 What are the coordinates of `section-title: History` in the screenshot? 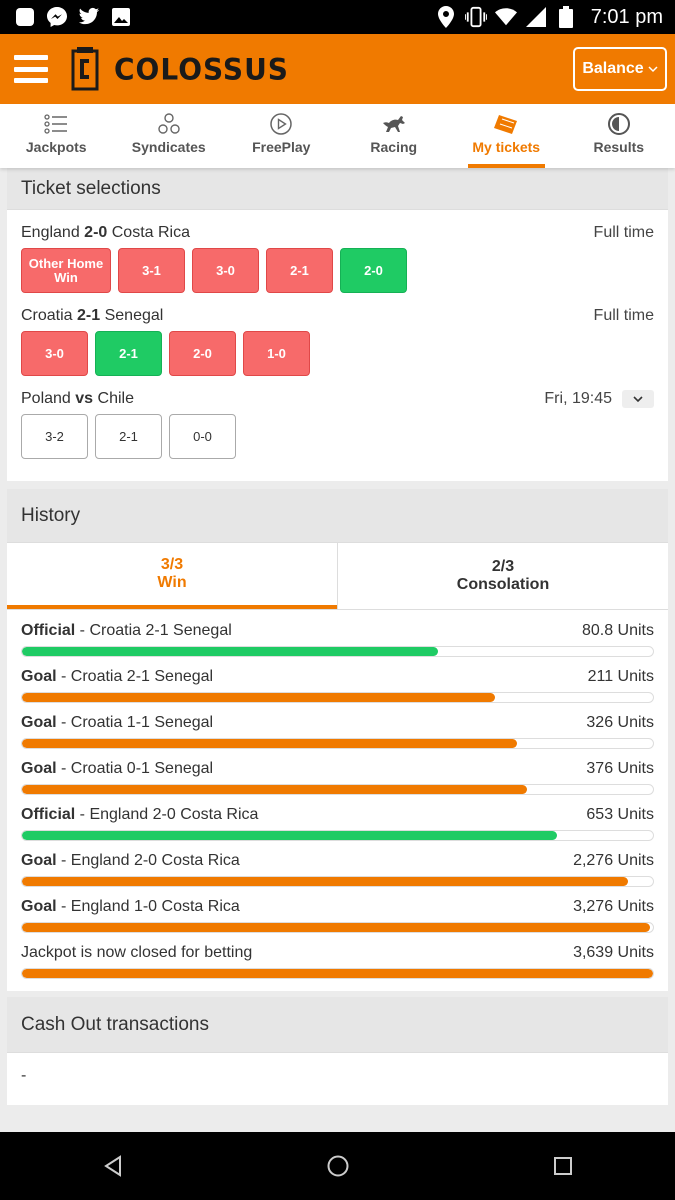 It's located at (51, 515).